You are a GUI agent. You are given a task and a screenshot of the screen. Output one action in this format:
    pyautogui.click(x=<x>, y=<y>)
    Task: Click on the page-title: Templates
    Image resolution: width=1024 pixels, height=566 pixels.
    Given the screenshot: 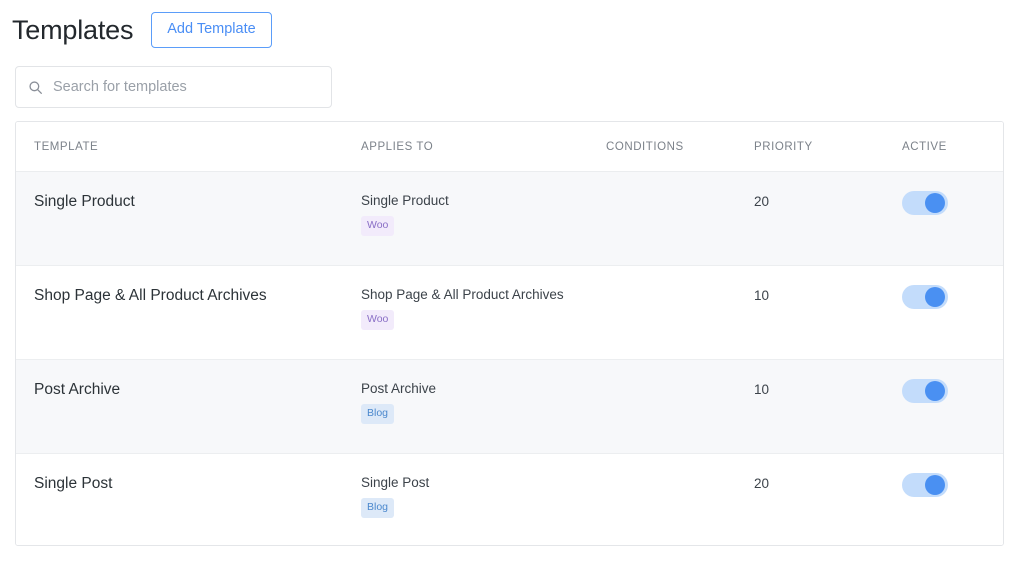 What is the action you would take?
    pyautogui.click(x=73, y=29)
    